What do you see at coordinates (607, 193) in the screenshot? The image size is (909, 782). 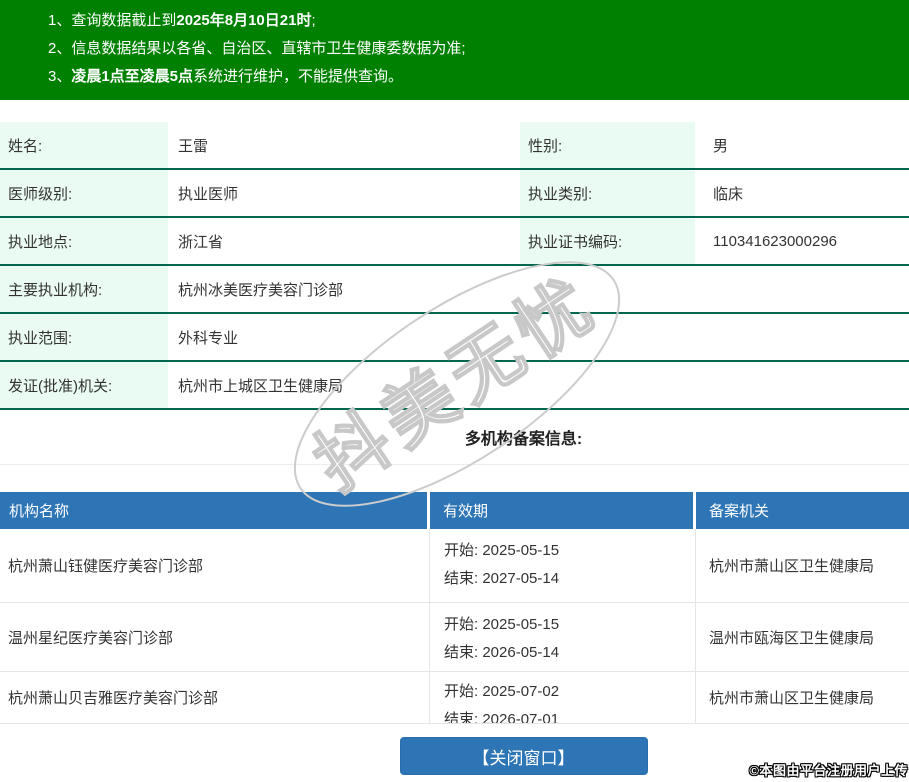 I see `field-label-practice-category: 执业类别:` at bounding box center [607, 193].